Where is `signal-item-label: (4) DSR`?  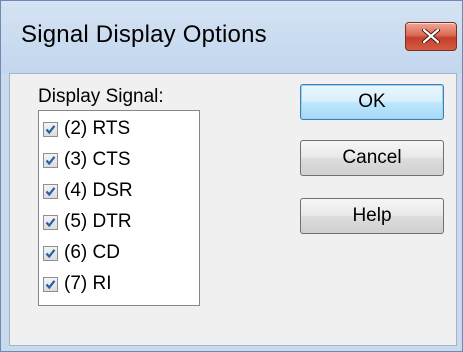
signal-item-label: (4) DSR is located at coordinates (98, 190).